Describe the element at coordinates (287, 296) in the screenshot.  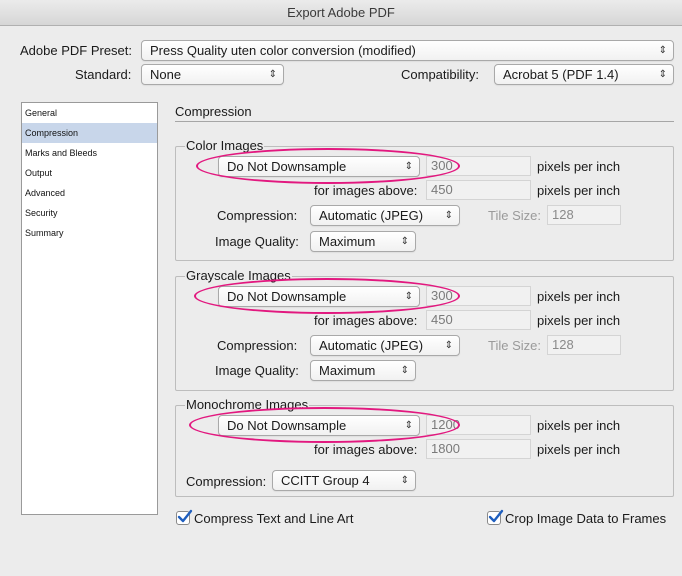
I see `gray-downsample-value: Do Not Downsample` at that location.